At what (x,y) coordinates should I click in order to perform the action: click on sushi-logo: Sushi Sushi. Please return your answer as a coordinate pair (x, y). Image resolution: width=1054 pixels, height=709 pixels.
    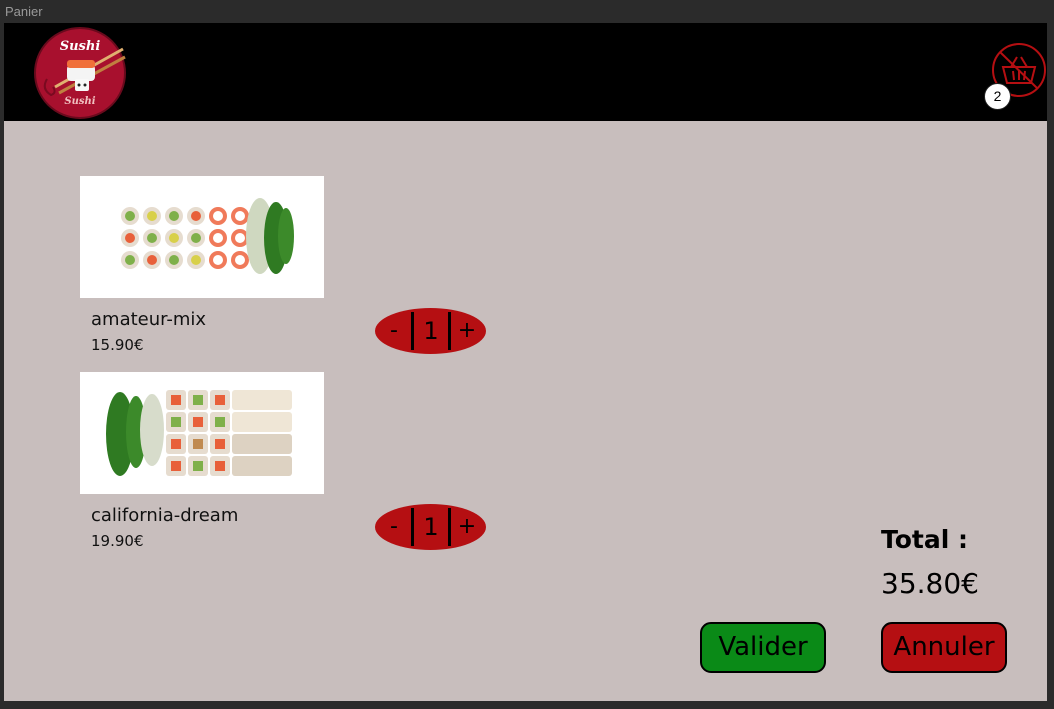
    Looking at the image, I should click on (80, 73).